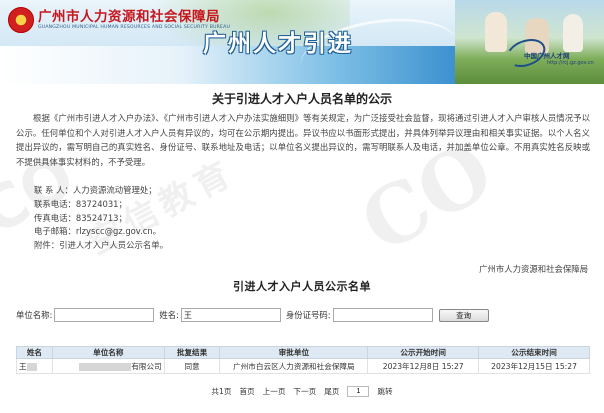  Describe the element at coordinates (34, 352) in the screenshot. I see `column-header-name: 姓名` at that location.